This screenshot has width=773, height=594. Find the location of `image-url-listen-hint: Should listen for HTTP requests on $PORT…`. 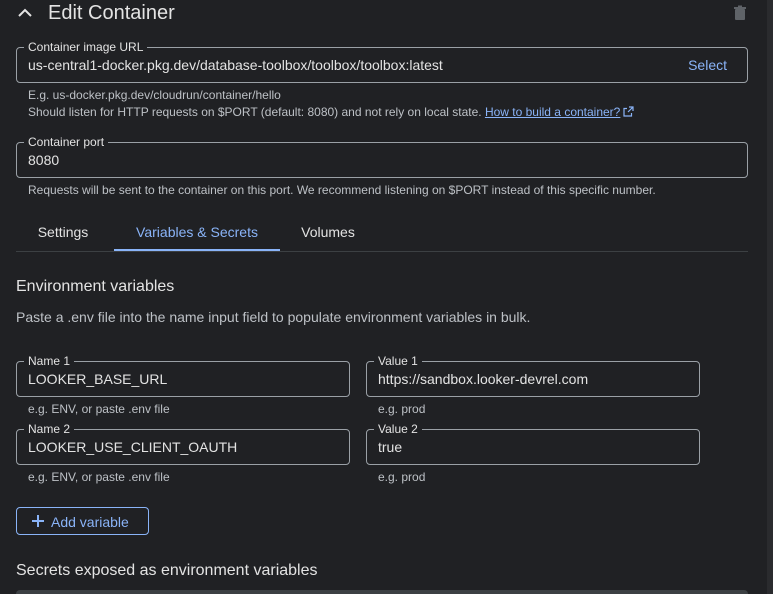

image-url-listen-hint: Should listen for HTTP requests on $PORT… is located at coordinates (331, 112).